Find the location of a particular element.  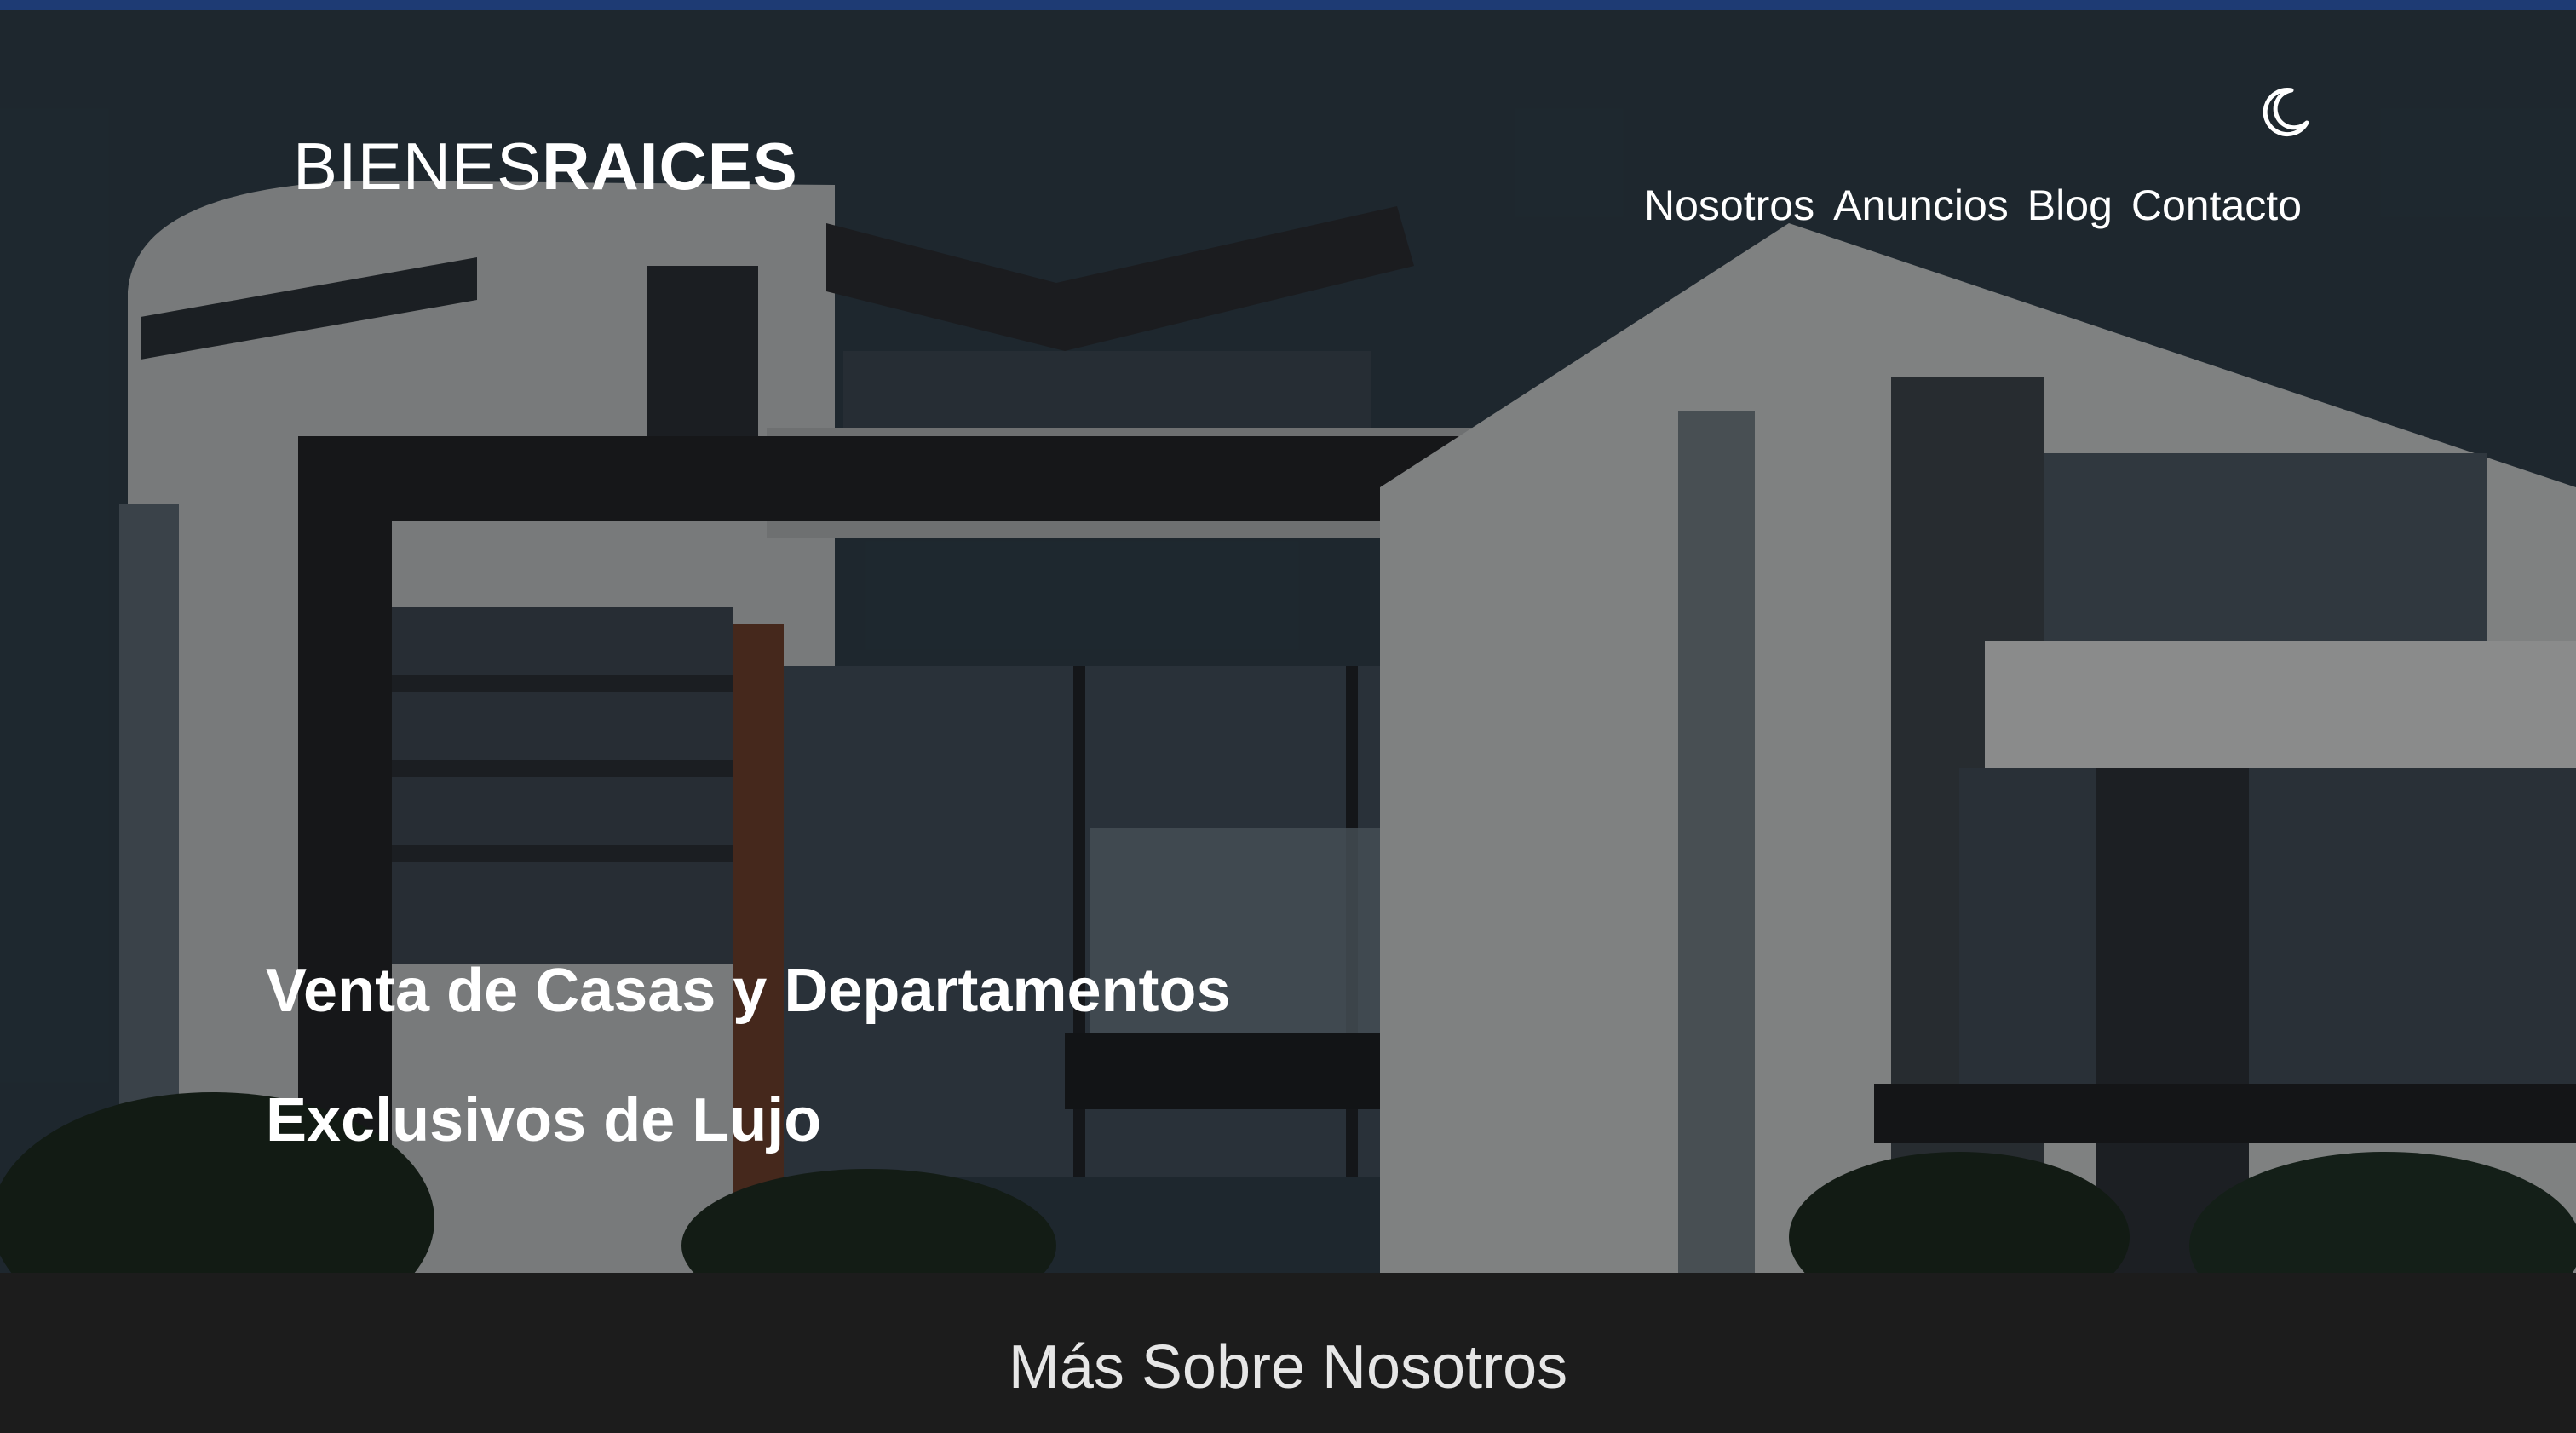

hero-title-line-2: Exclusivos de Lujo is located at coordinates (544, 1120).